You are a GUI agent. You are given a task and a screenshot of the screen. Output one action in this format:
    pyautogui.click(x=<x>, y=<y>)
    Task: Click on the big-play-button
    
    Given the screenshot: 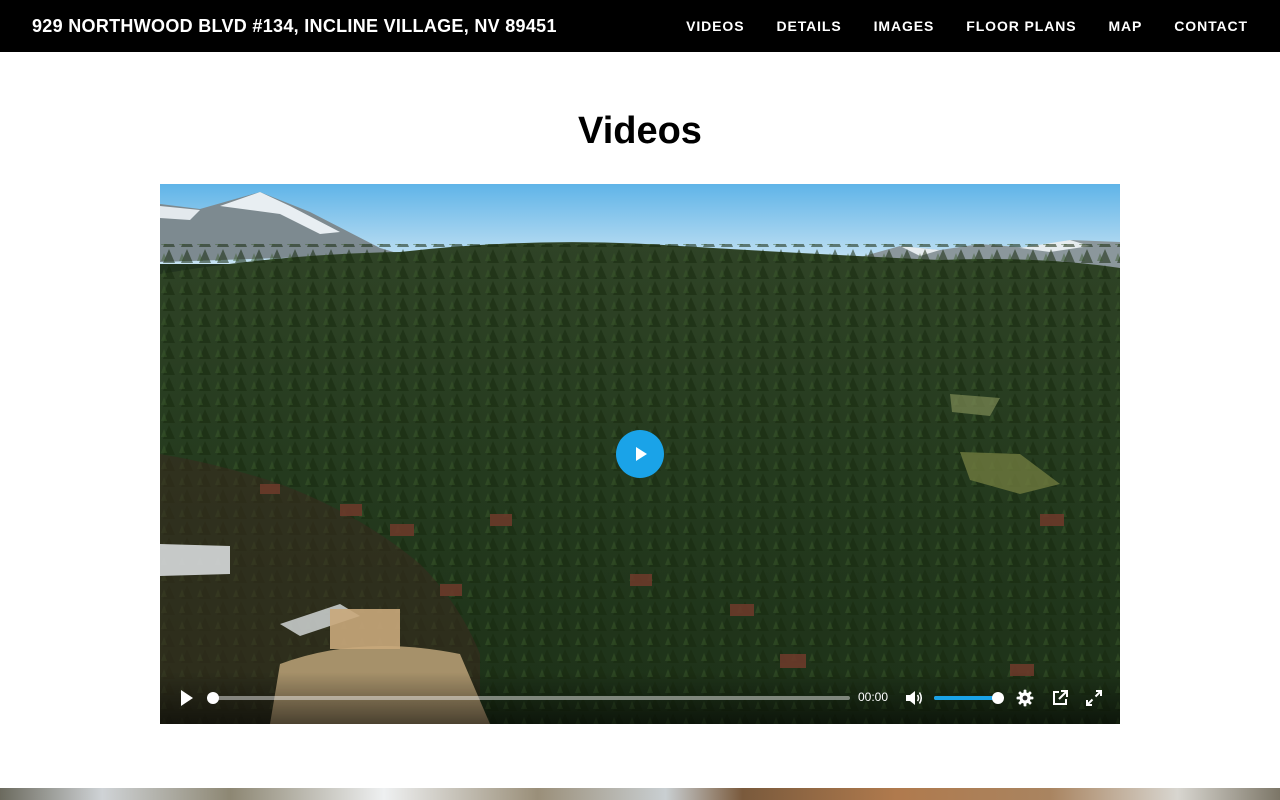 What is the action you would take?
    pyautogui.click(x=640, y=454)
    